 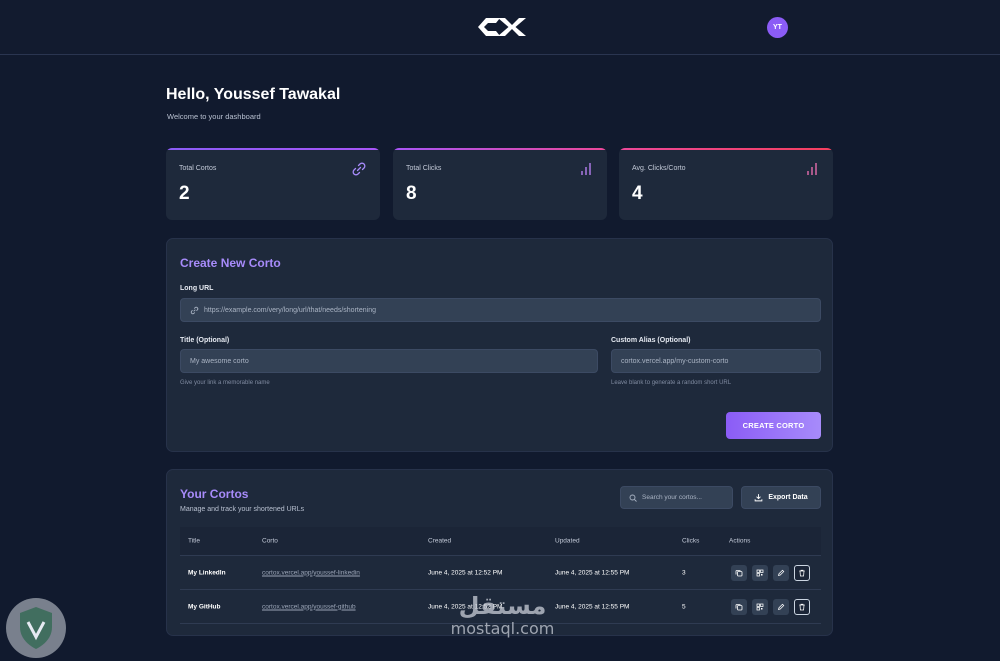 I want to click on corto-link: cortox.vercel.app/youssef-linkedin, so click(x=311, y=572).